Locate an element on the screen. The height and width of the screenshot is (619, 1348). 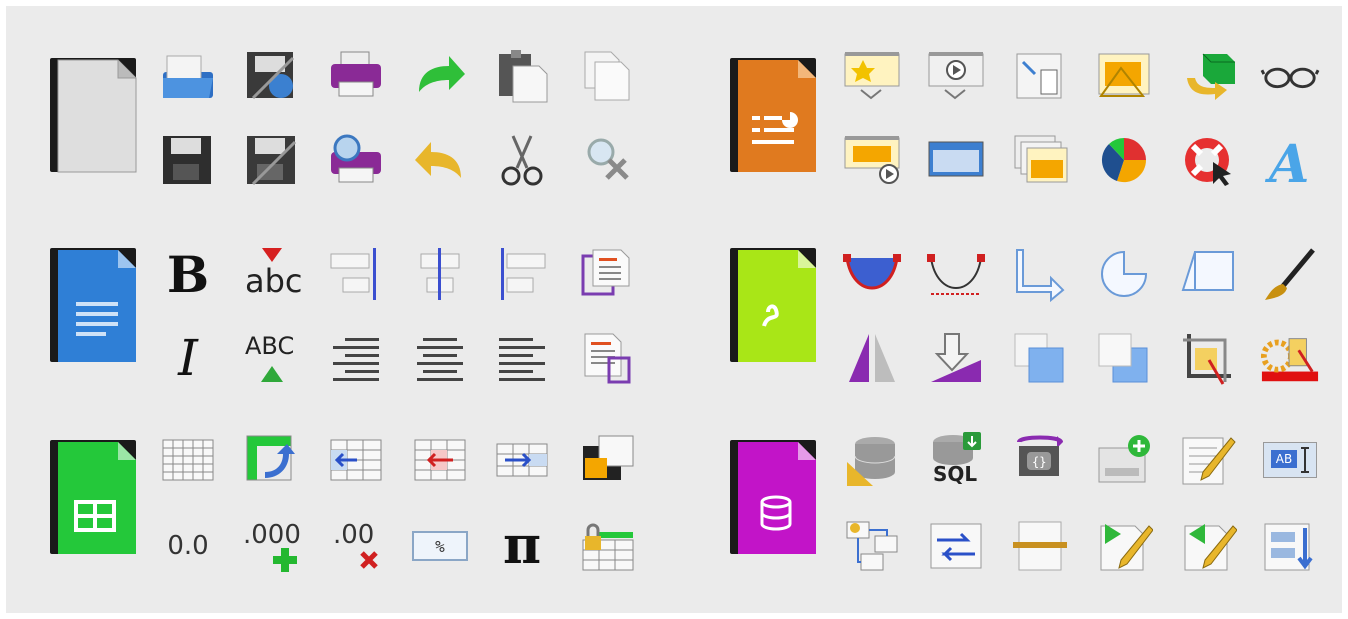
bring-forward-icon is located at coordinates (1040, 358).